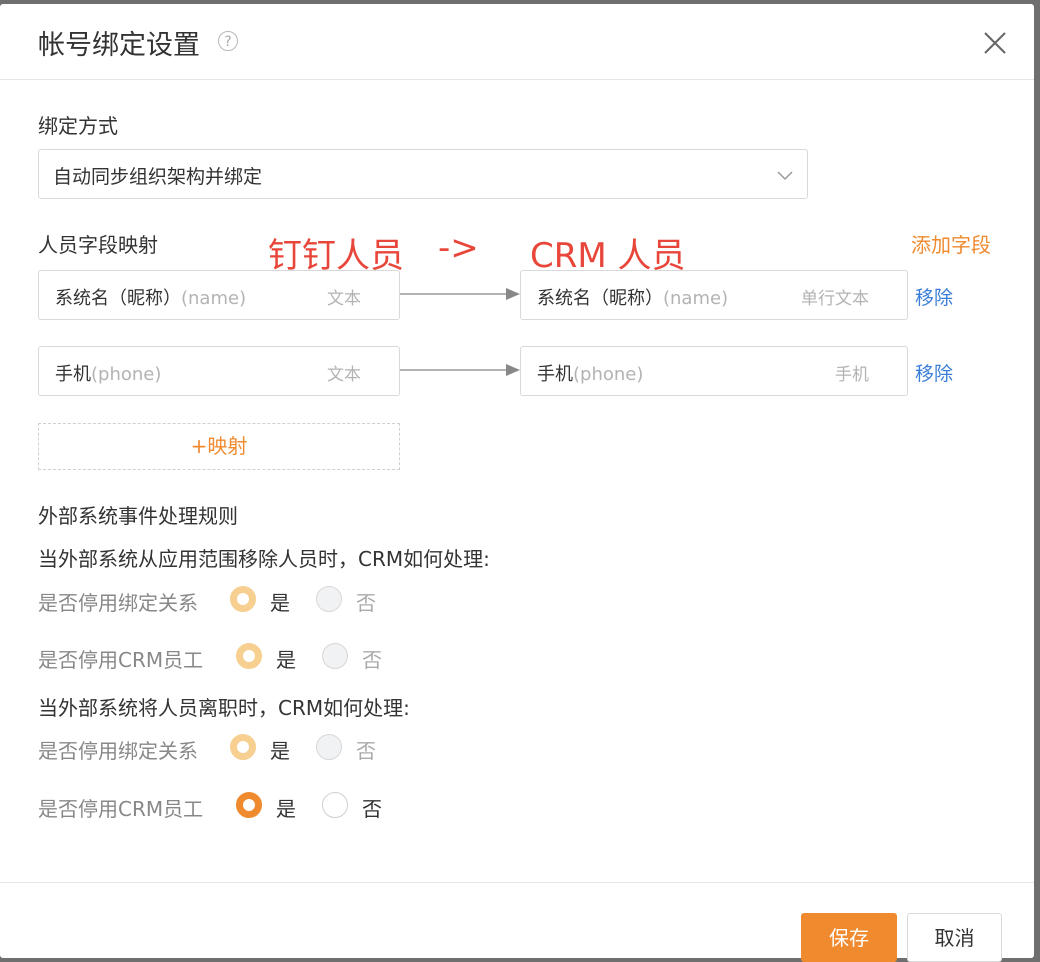 The image size is (1040, 962). I want to click on binding-method-select: 自动同步组织架构并绑定, so click(423, 174).